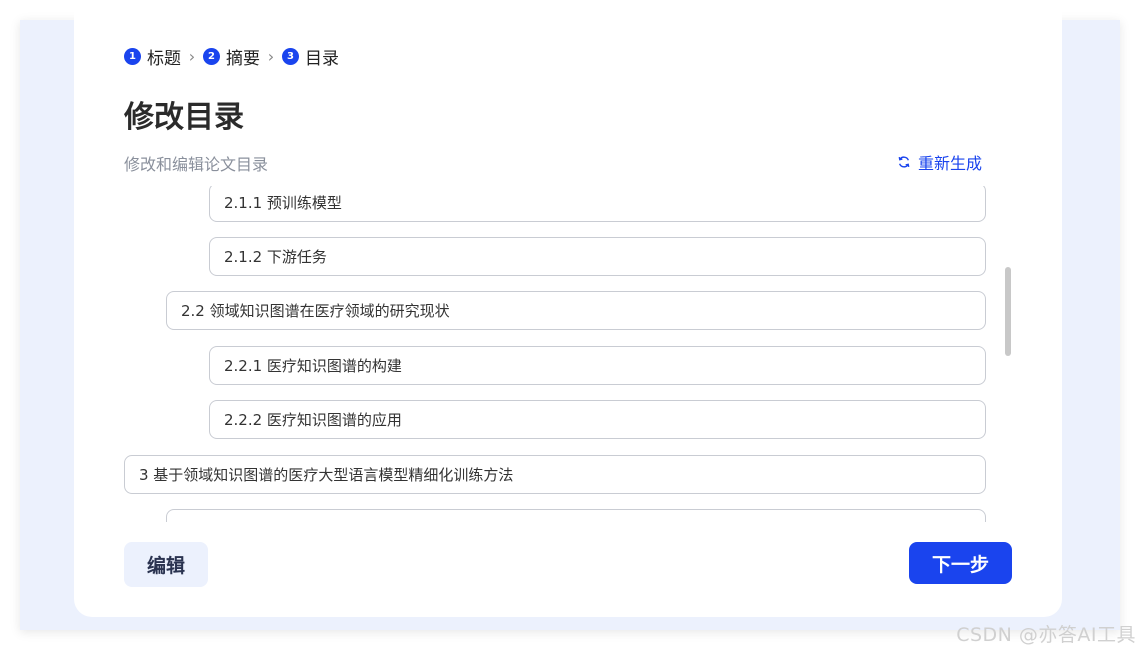  I want to click on refresh-icon, so click(904, 162).